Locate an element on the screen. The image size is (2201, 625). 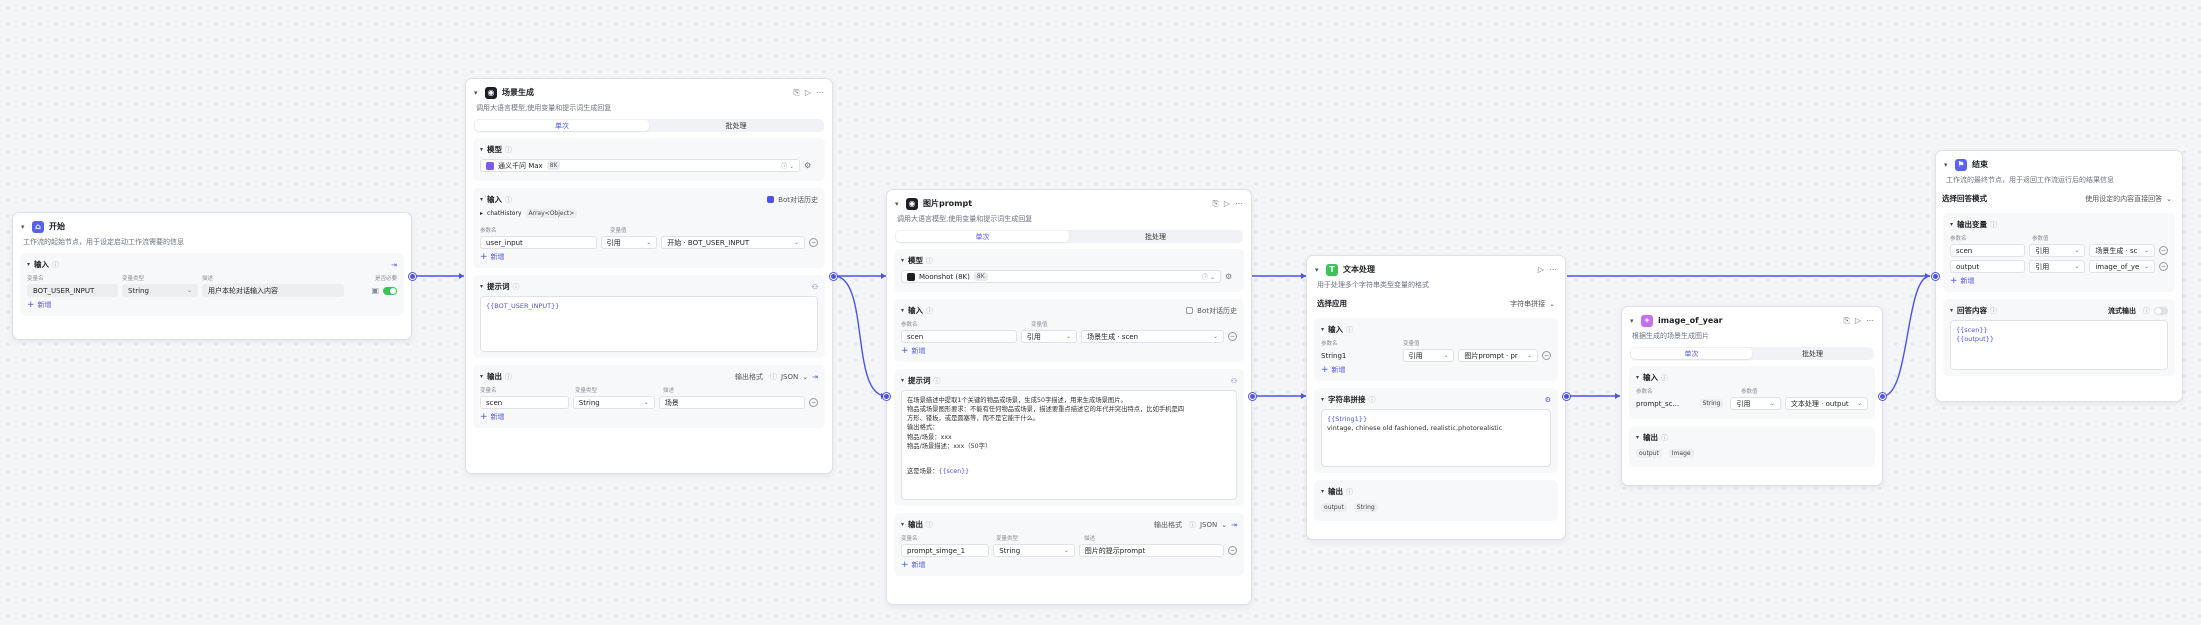
output-desc-field: 图片的提示prompt is located at coordinates (1151, 550).